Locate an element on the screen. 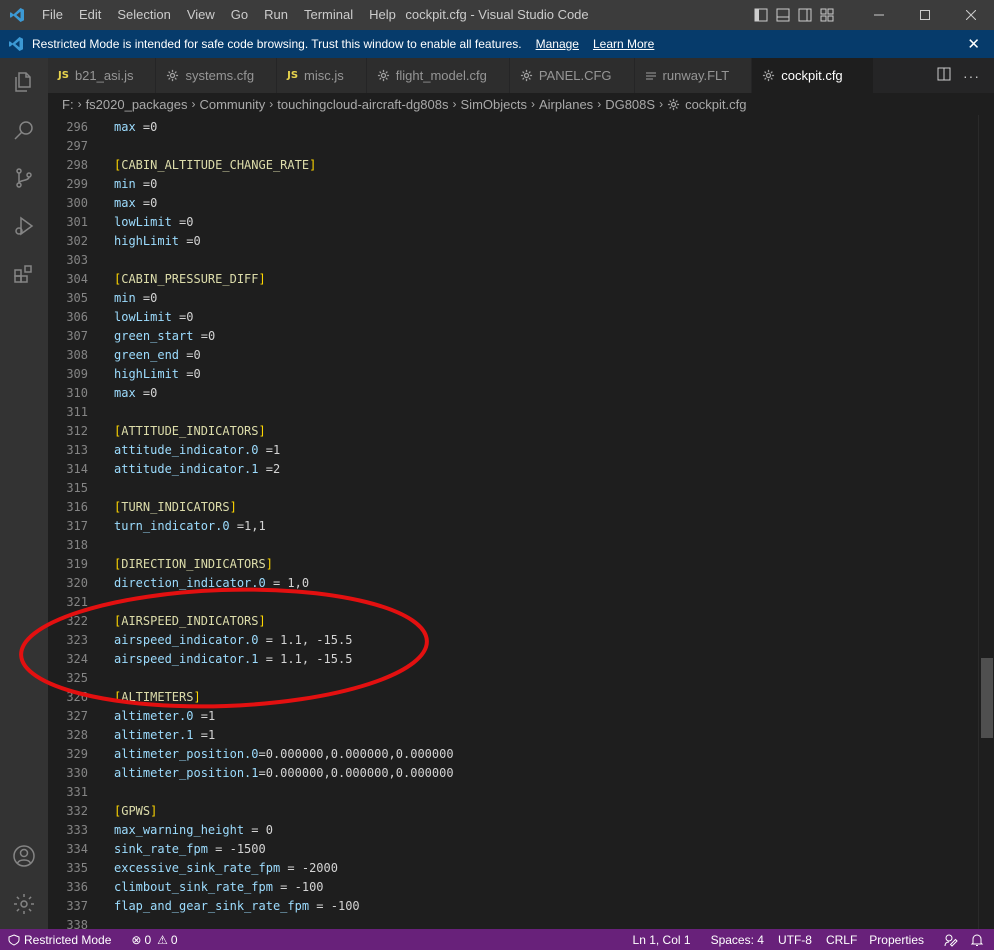 The height and width of the screenshot is (950, 994). code-line: 307 green_start =0 is located at coordinates (513, 336).